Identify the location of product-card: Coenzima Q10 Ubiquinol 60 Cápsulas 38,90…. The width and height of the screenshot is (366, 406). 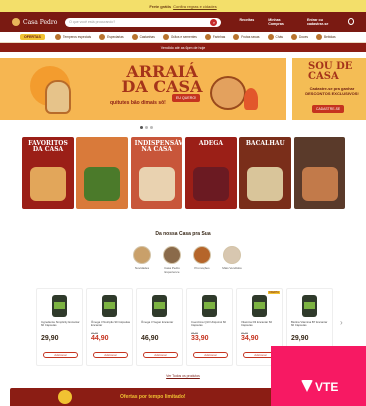
(209, 327).